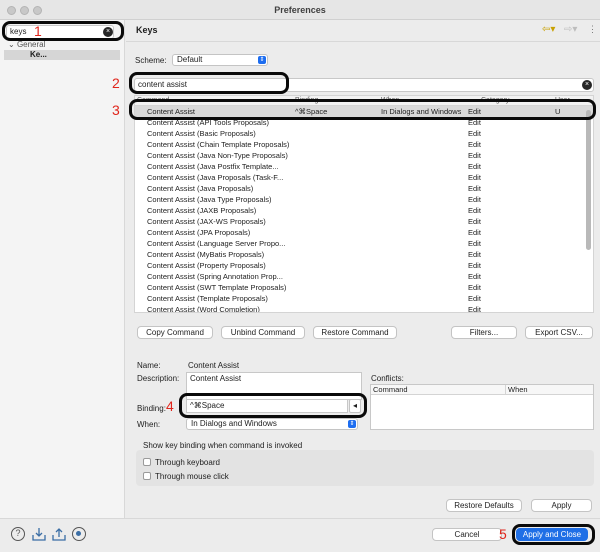 Image resolution: width=600 pixels, height=552 pixels. I want to click on record-icon, so click(79, 534).